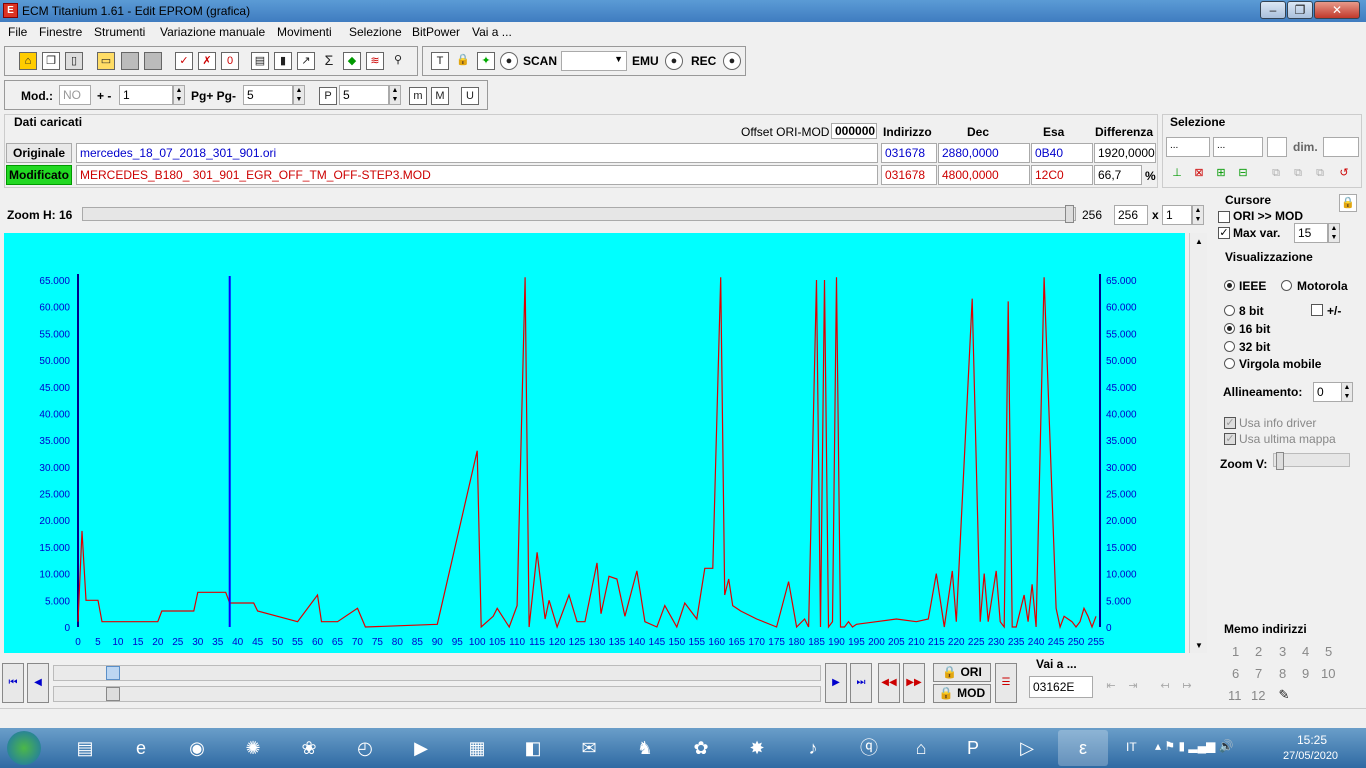  I want to click on pg-spinner: ▲ ▼, so click(299, 95).